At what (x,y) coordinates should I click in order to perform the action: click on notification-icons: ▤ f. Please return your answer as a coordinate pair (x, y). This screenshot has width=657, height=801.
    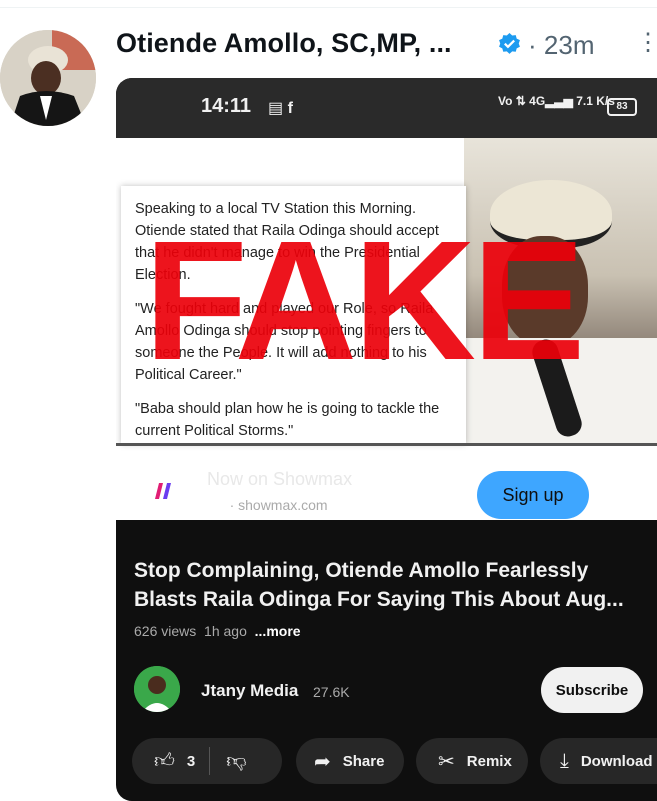
    Looking at the image, I should click on (280, 108).